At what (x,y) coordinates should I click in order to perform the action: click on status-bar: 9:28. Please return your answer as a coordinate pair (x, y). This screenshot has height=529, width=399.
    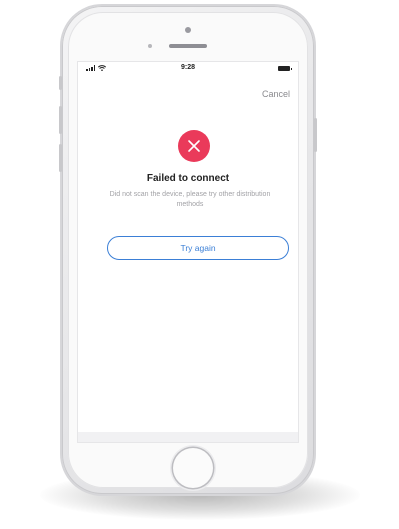
    Looking at the image, I should click on (188, 69).